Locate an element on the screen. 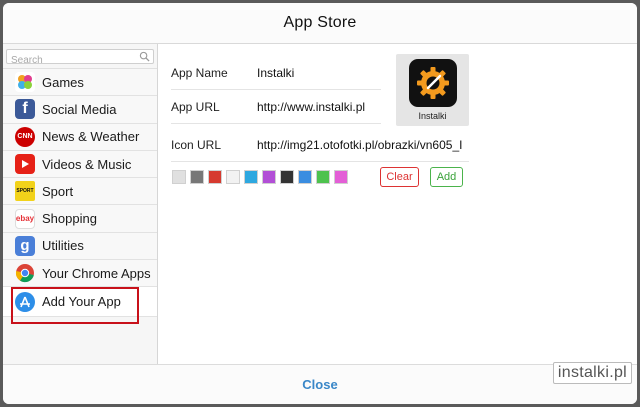 The image size is (640, 407). icon-url-label: Icon URL is located at coordinates (196, 144).